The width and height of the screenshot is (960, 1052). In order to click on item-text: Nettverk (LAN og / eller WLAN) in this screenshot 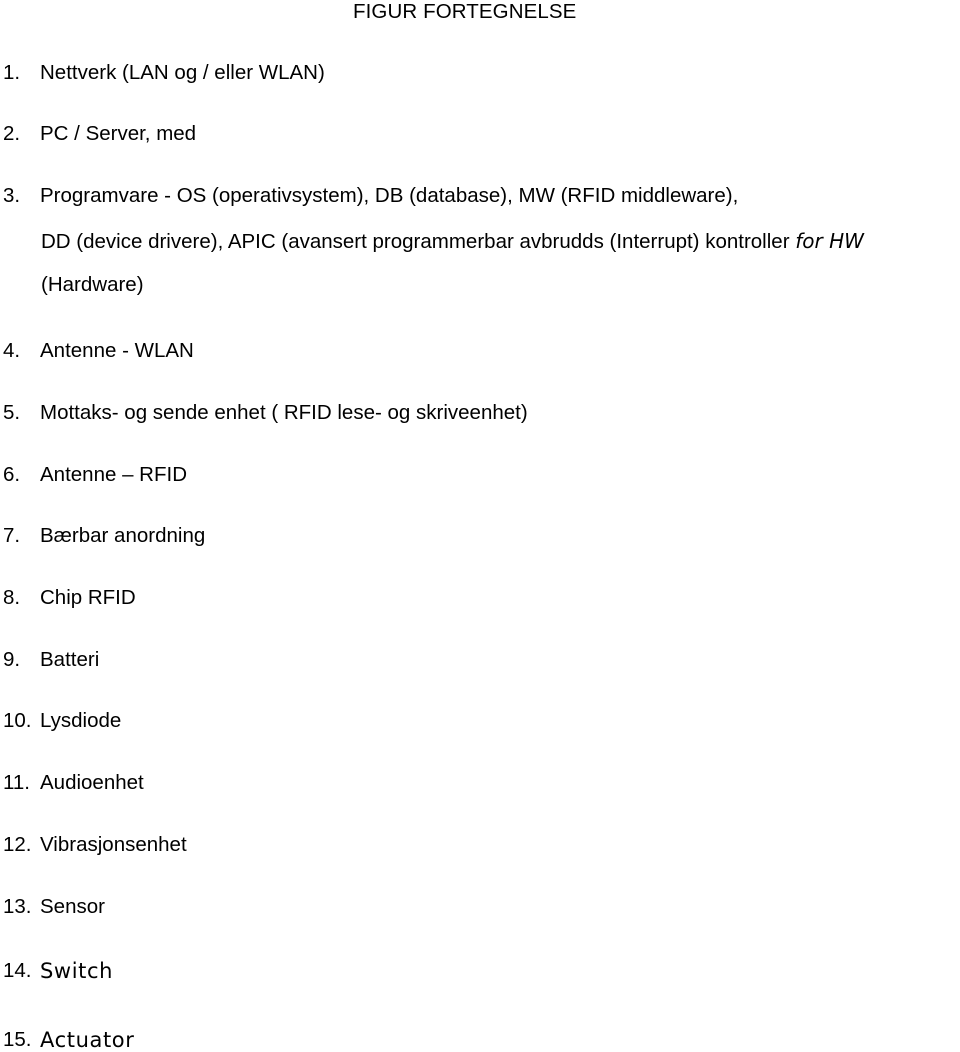, I will do `click(182, 72)`.